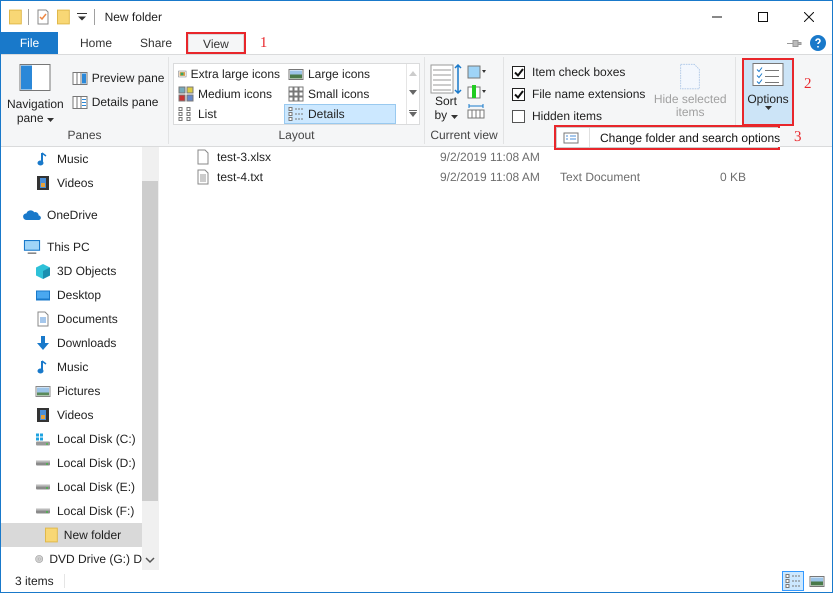 This screenshot has width=833, height=593. Describe the element at coordinates (29, 43) in the screenshot. I see `ribbon-tab: File` at that location.